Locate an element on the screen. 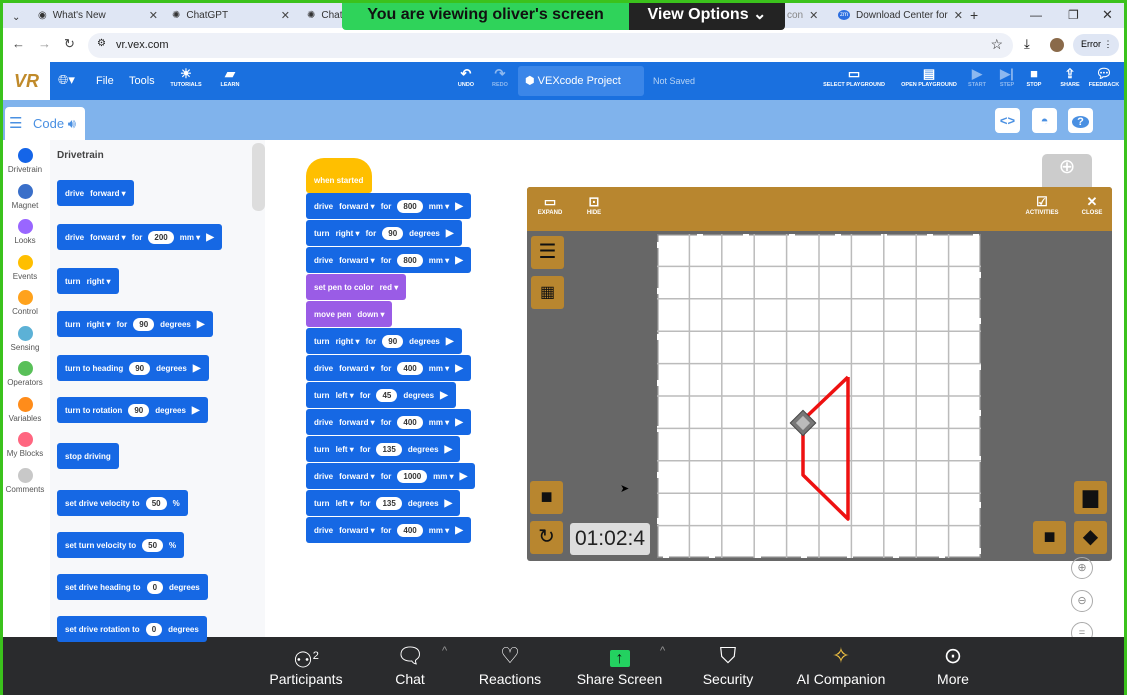  tab-search-button: ⌄ is located at coordinates (16, 17).